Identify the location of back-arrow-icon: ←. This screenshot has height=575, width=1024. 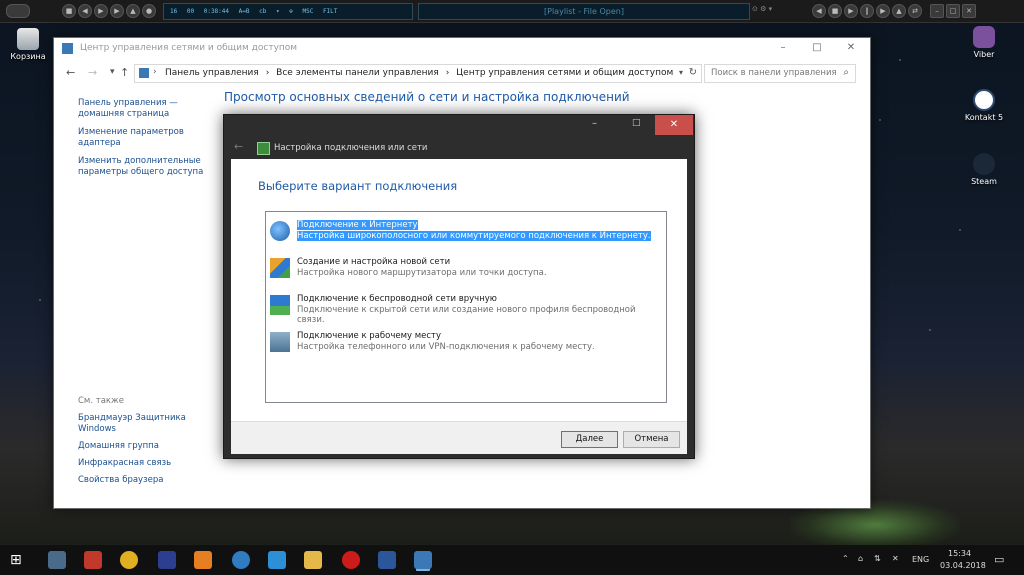
(70, 72).